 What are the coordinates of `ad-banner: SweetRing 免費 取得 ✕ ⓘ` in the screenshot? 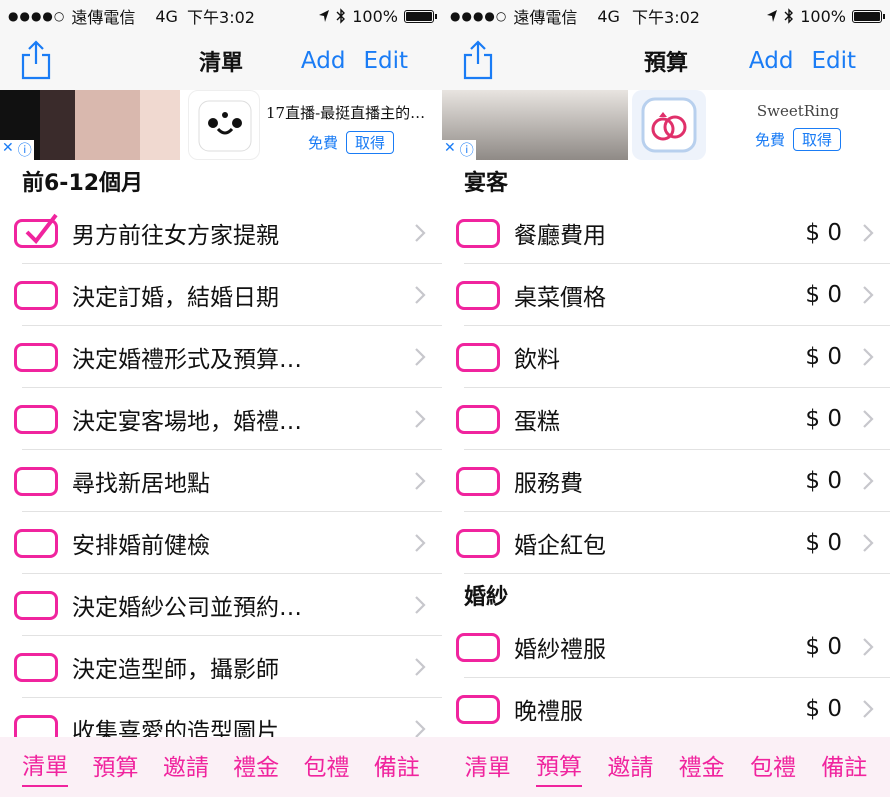 It's located at (666, 125).